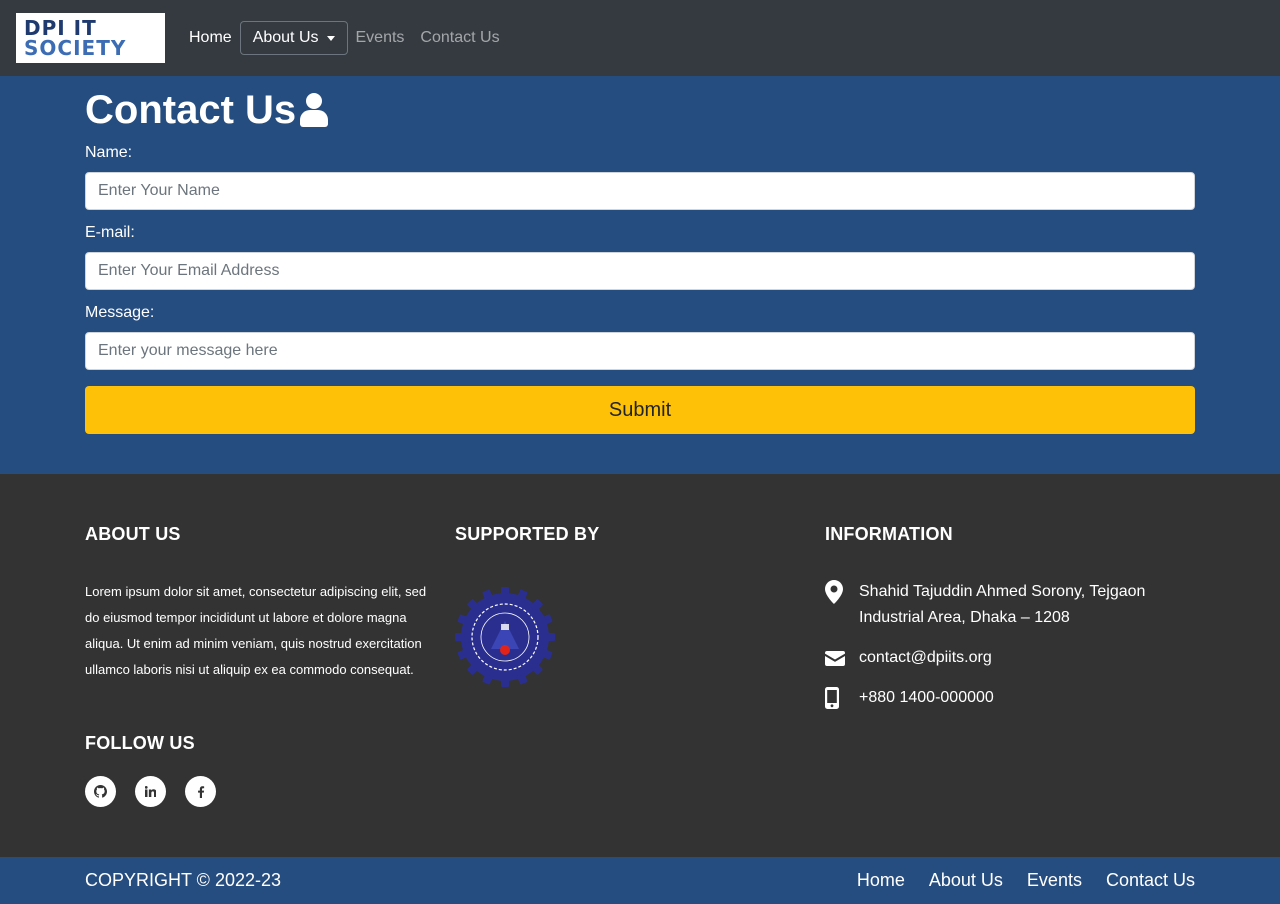 This screenshot has height=904, width=1280. I want to click on message-label: Message:, so click(120, 312).